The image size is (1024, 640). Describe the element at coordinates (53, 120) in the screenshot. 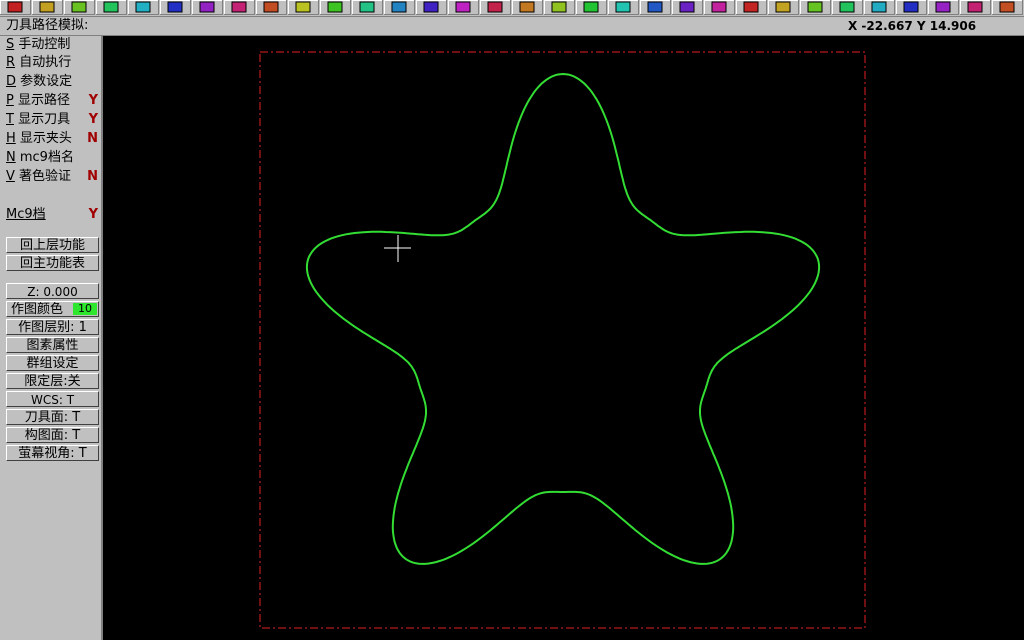

I see `menu-item-show-tool: T 显示刀具 Y` at that location.